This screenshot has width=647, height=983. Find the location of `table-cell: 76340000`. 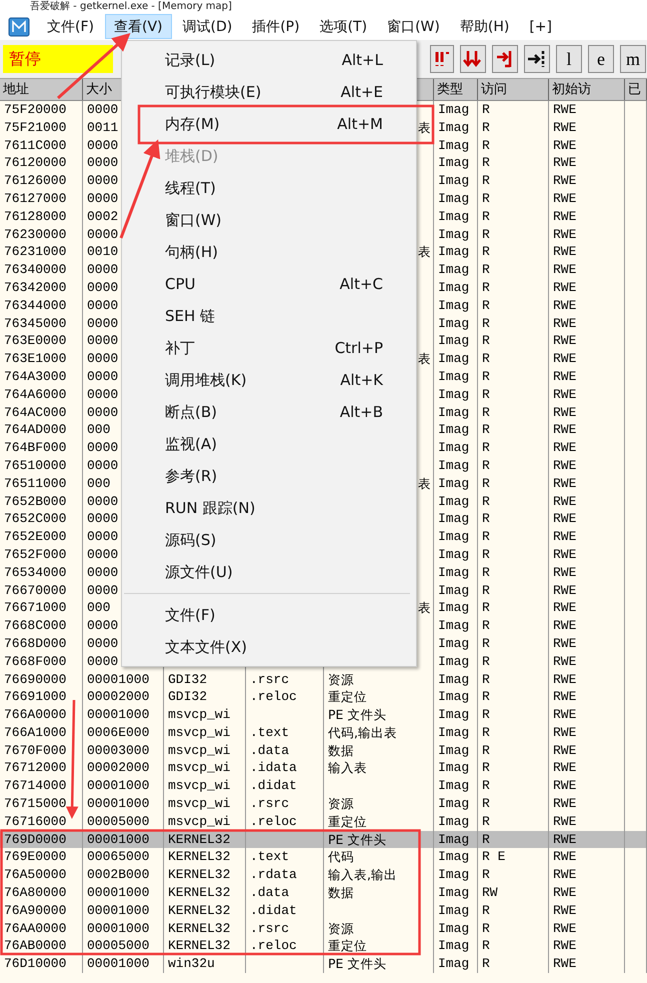

table-cell: 76340000 is located at coordinates (35, 270).